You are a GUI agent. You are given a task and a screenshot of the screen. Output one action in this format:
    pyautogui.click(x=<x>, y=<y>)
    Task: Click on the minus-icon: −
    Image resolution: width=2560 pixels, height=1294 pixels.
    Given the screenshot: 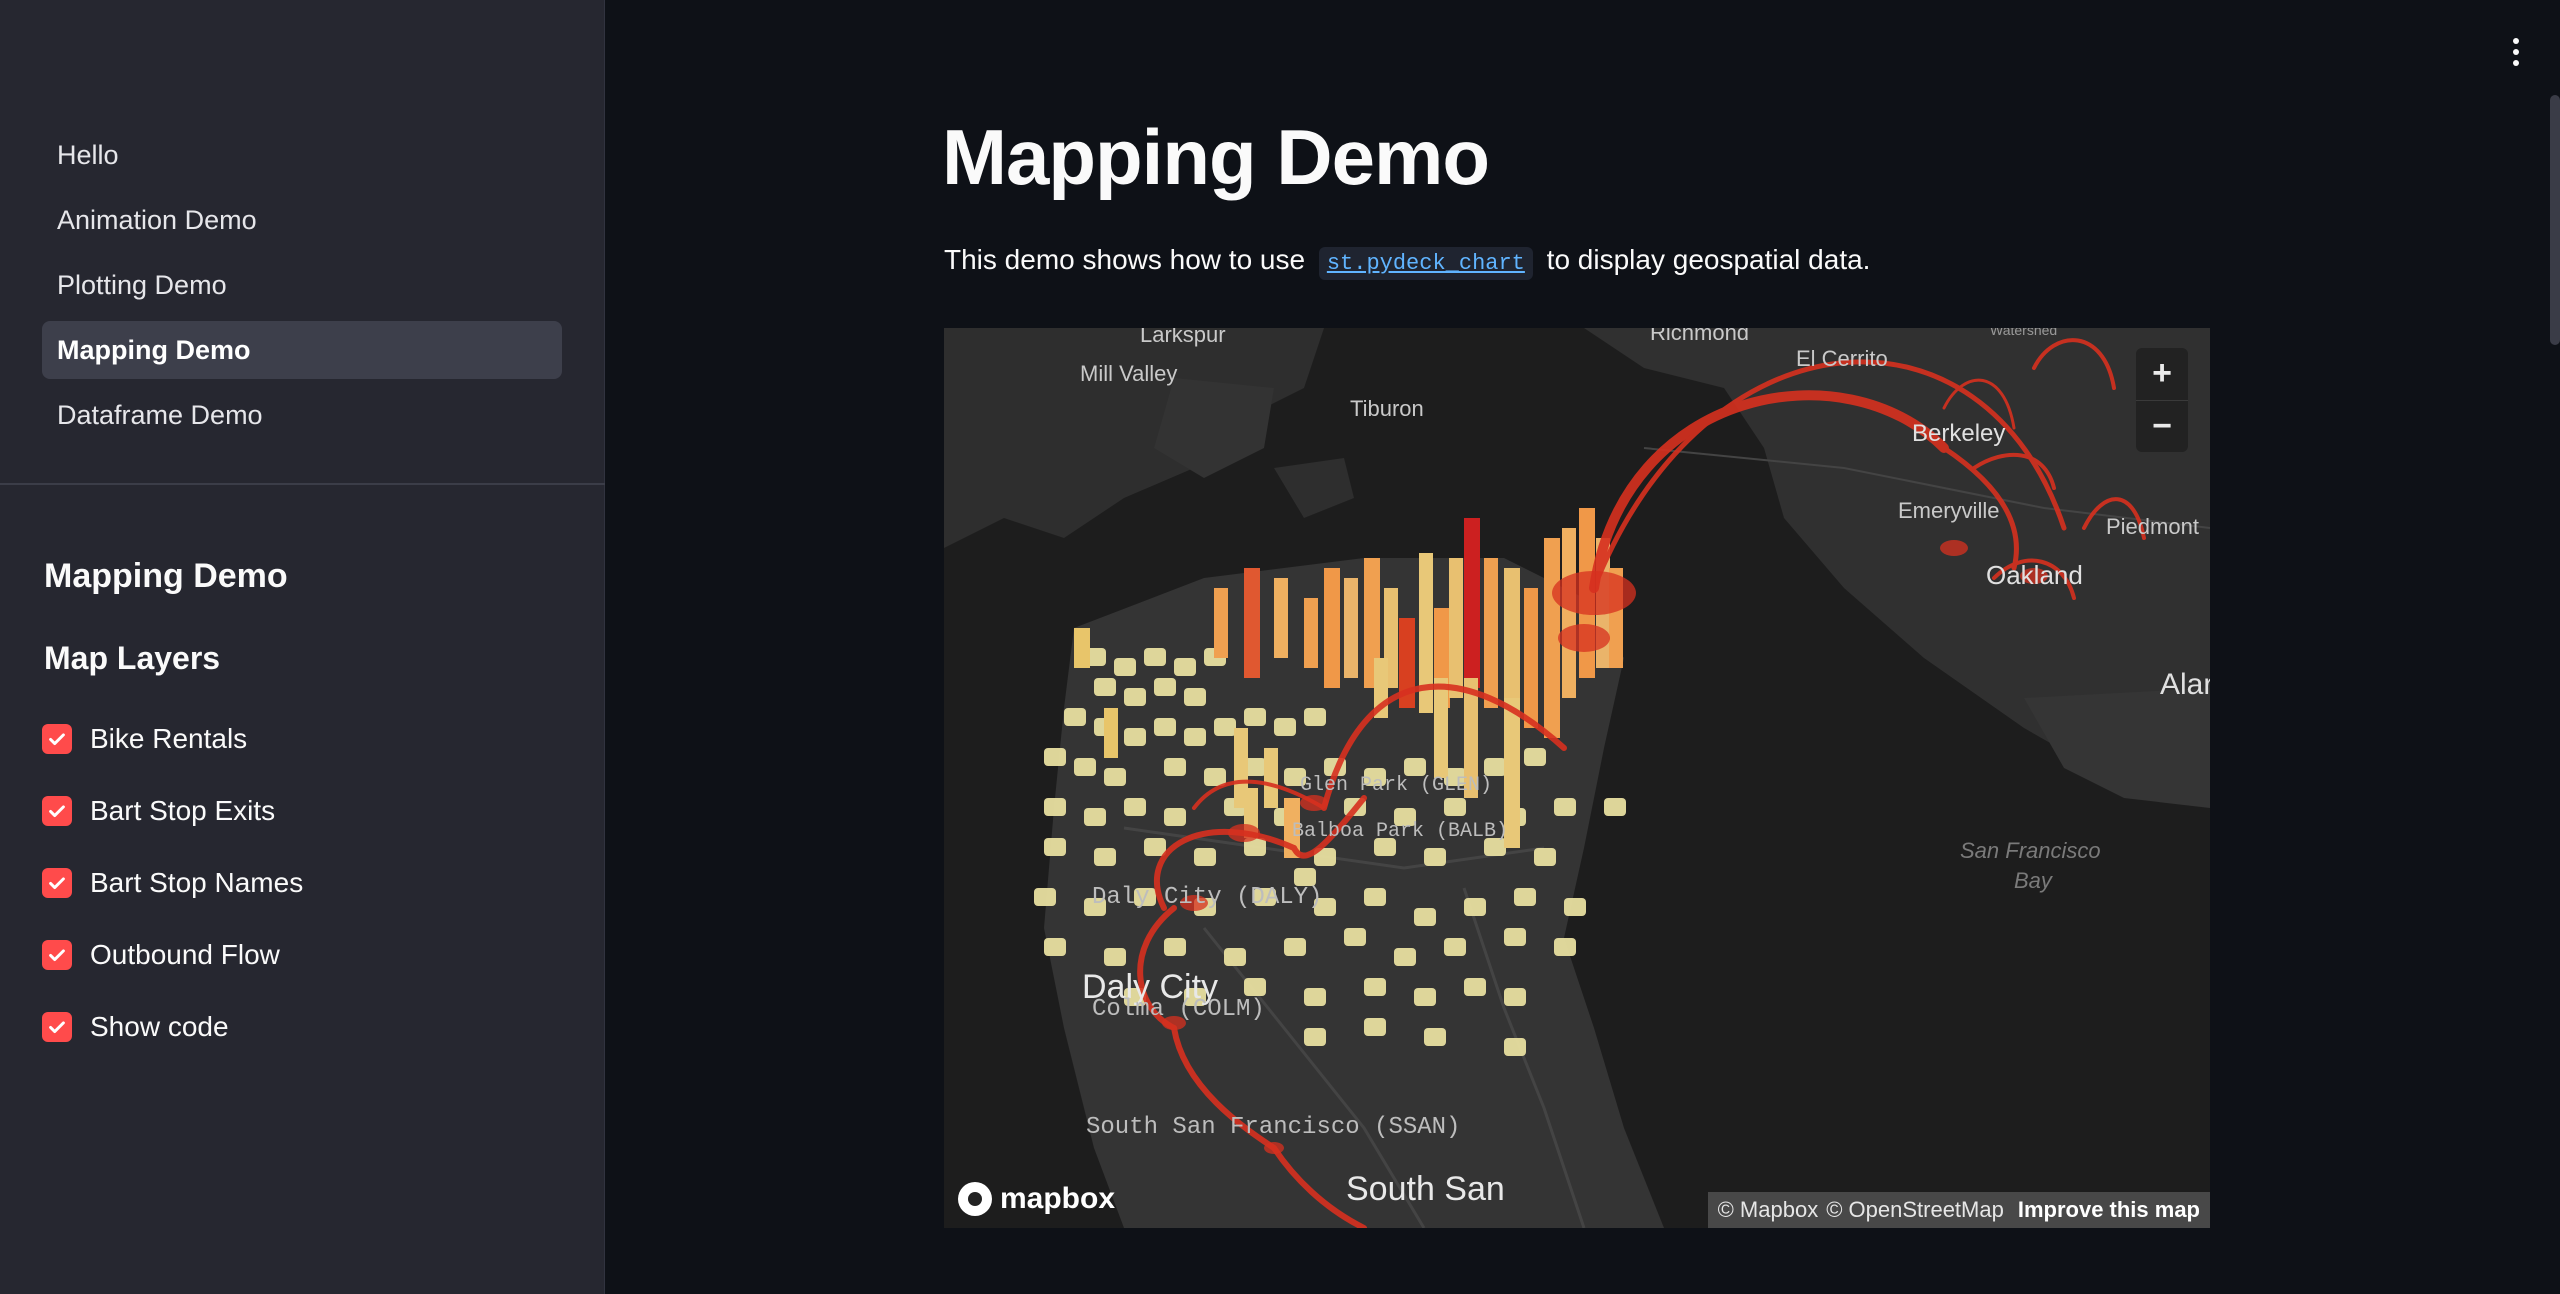 What is the action you would take?
    pyautogui.click(x=2162, y=426)
    